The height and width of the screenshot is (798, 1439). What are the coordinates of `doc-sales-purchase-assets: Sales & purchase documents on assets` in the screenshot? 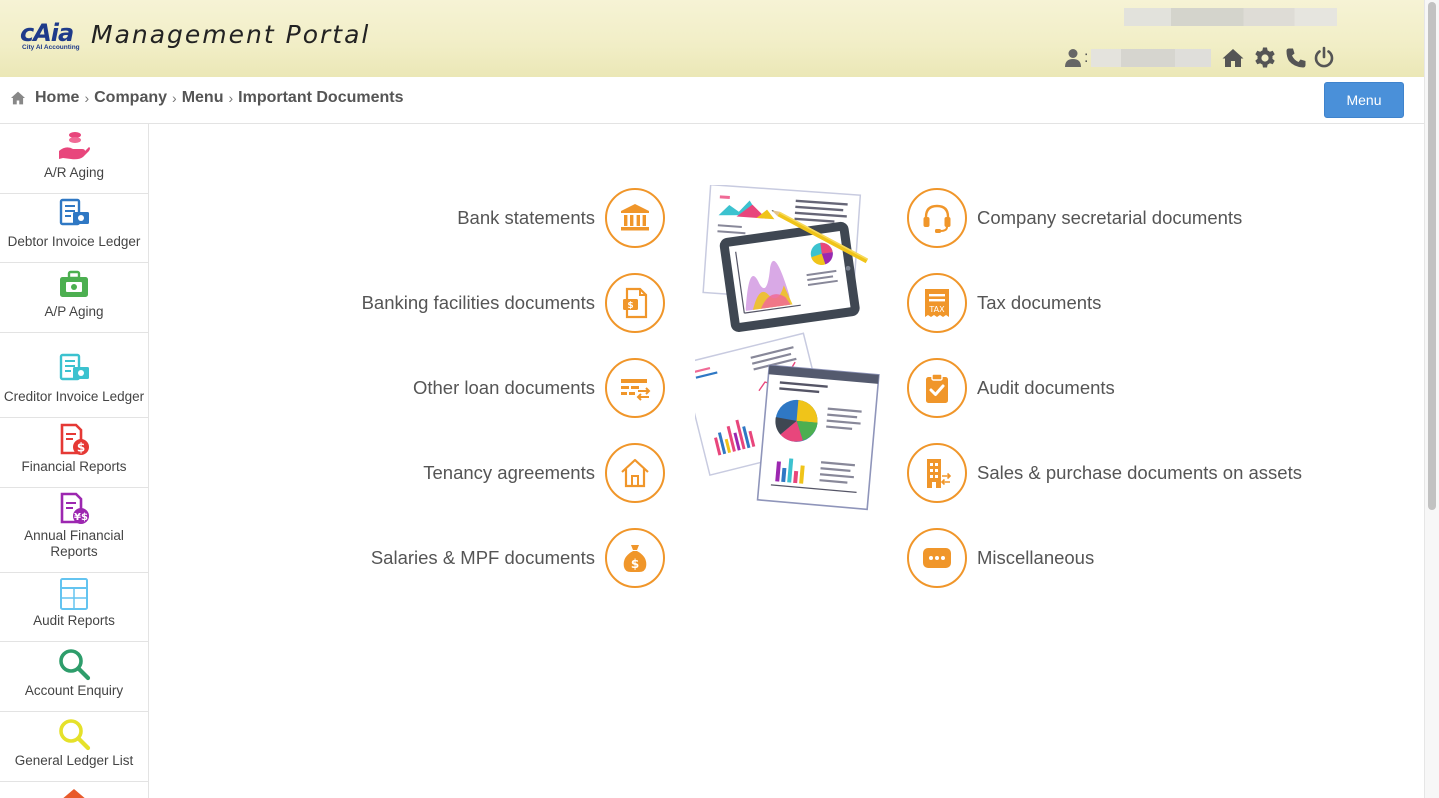 It's located at (1104, 473).